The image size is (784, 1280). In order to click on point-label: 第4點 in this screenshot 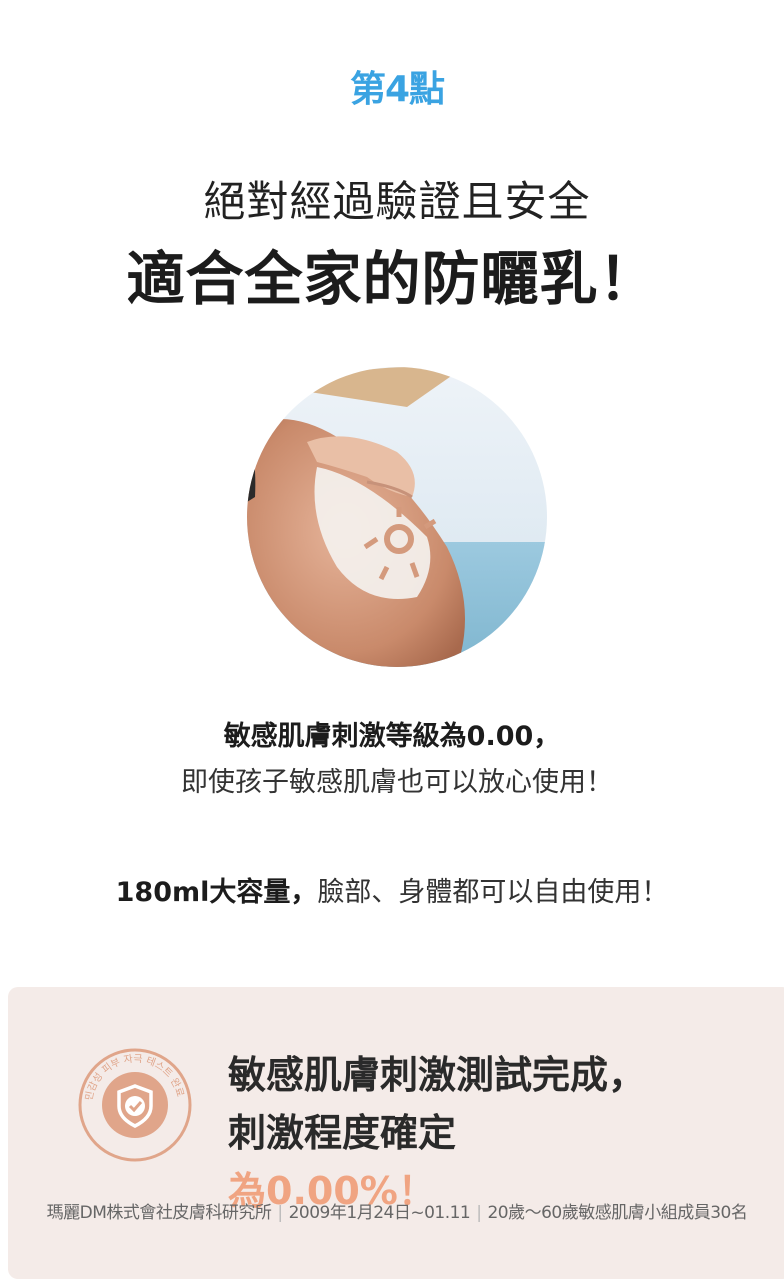, I will do `click(397, 89)`.